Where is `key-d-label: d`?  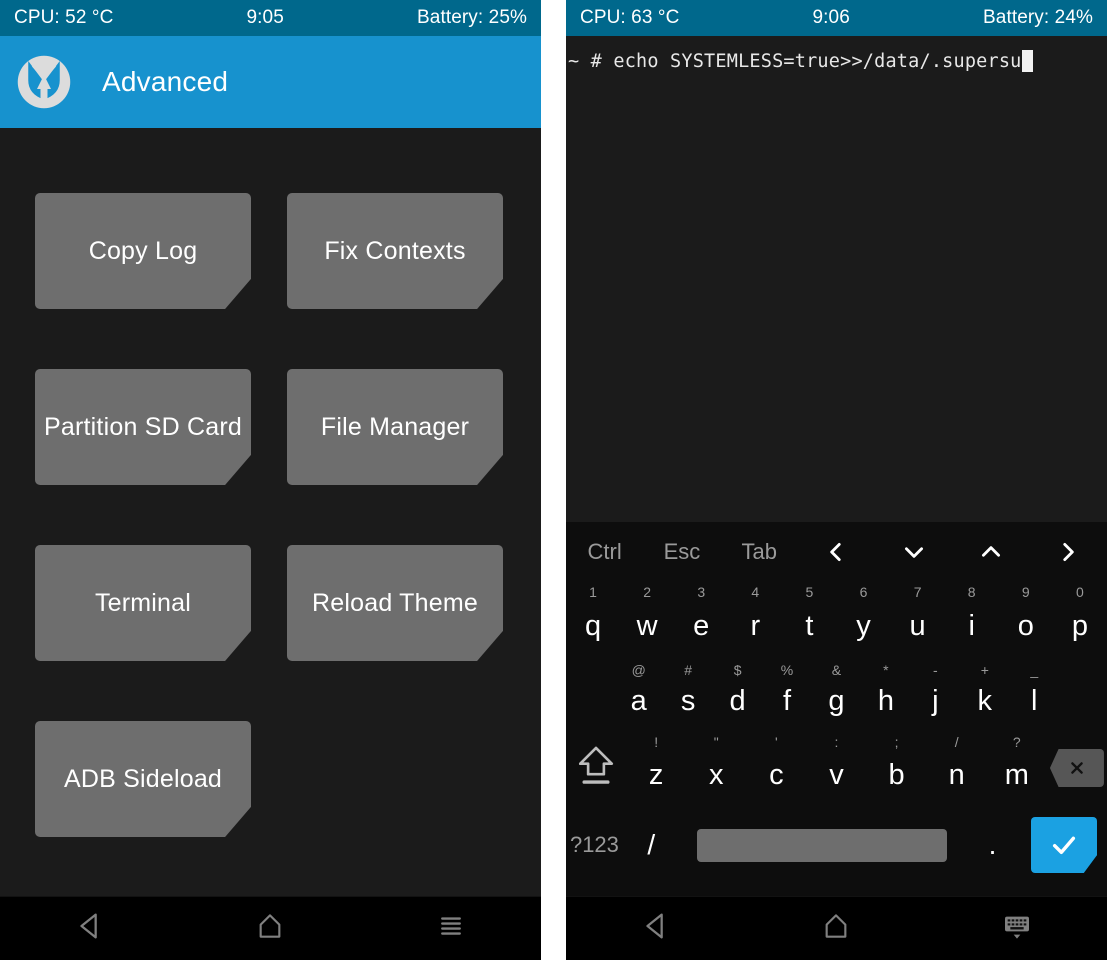 key-d-label: d is located at coordinates (737, 700).